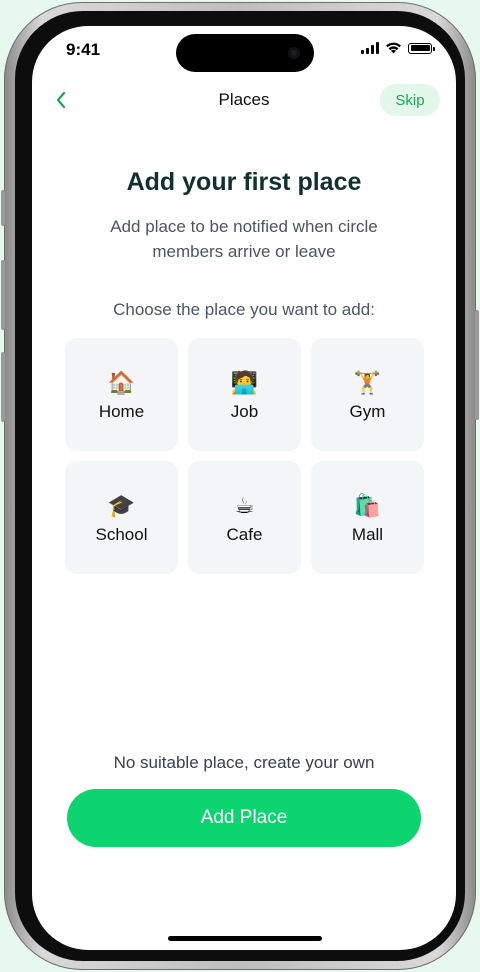 The image size is (480, 972). Describe the element at coordinates (3, 208) in the screenshot. I see `silent-switch` at that location.